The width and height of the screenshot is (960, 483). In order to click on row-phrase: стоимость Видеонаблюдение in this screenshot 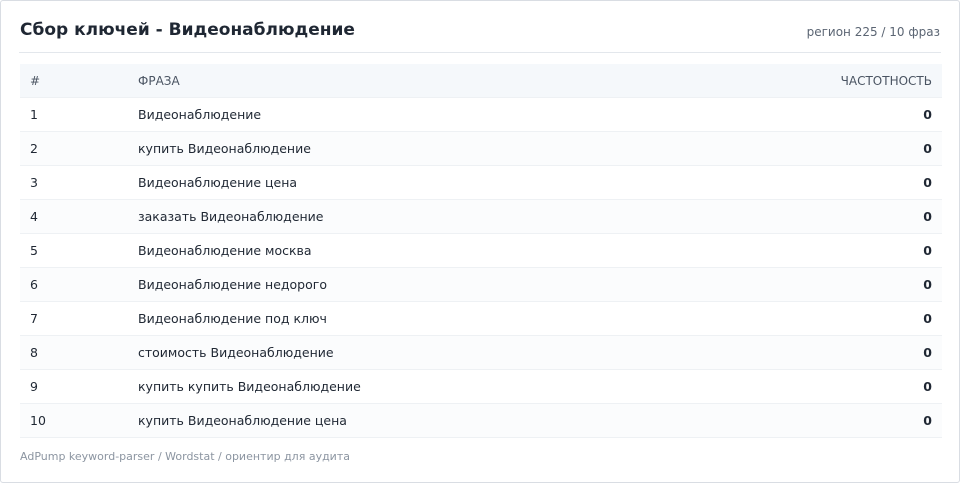, I will do `click(450, 352)`.